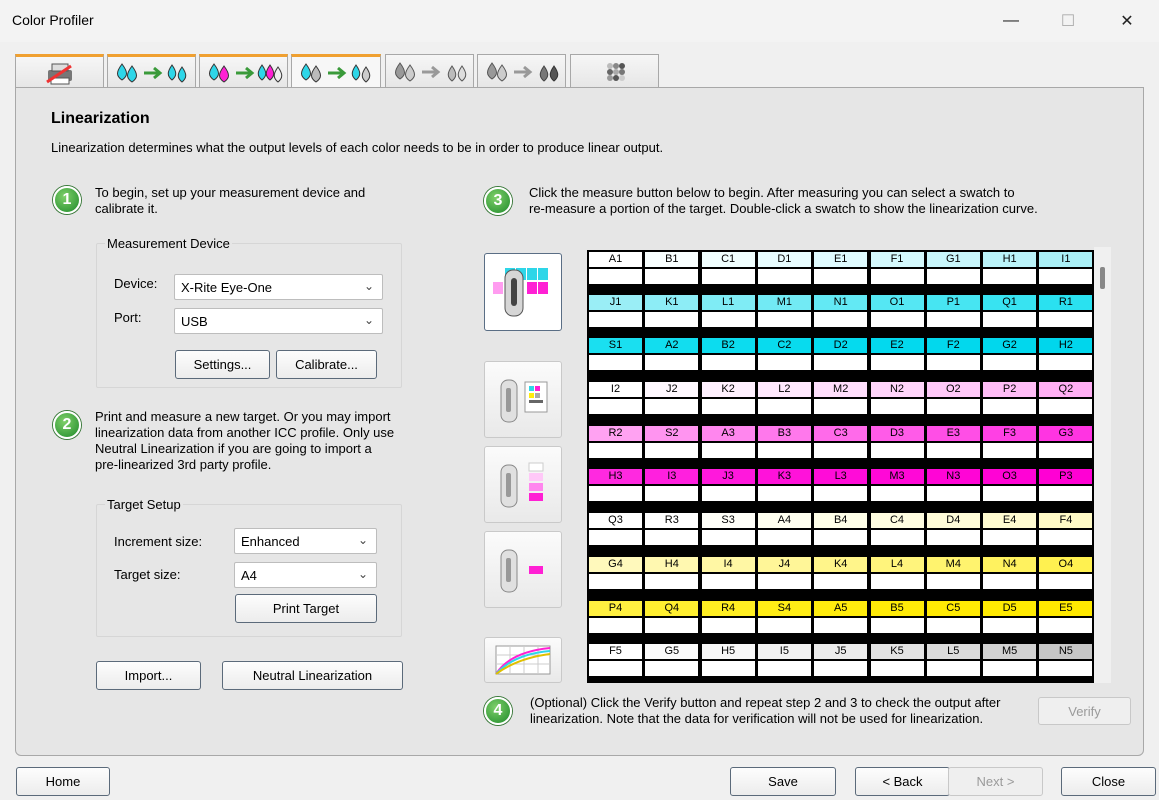 The height and width of the screenshot is (800, 1159). What do you see at coordinates (953, 668) in the screenshot?
I see `swatch-measurement-l5` at bounding box center [953, 668].